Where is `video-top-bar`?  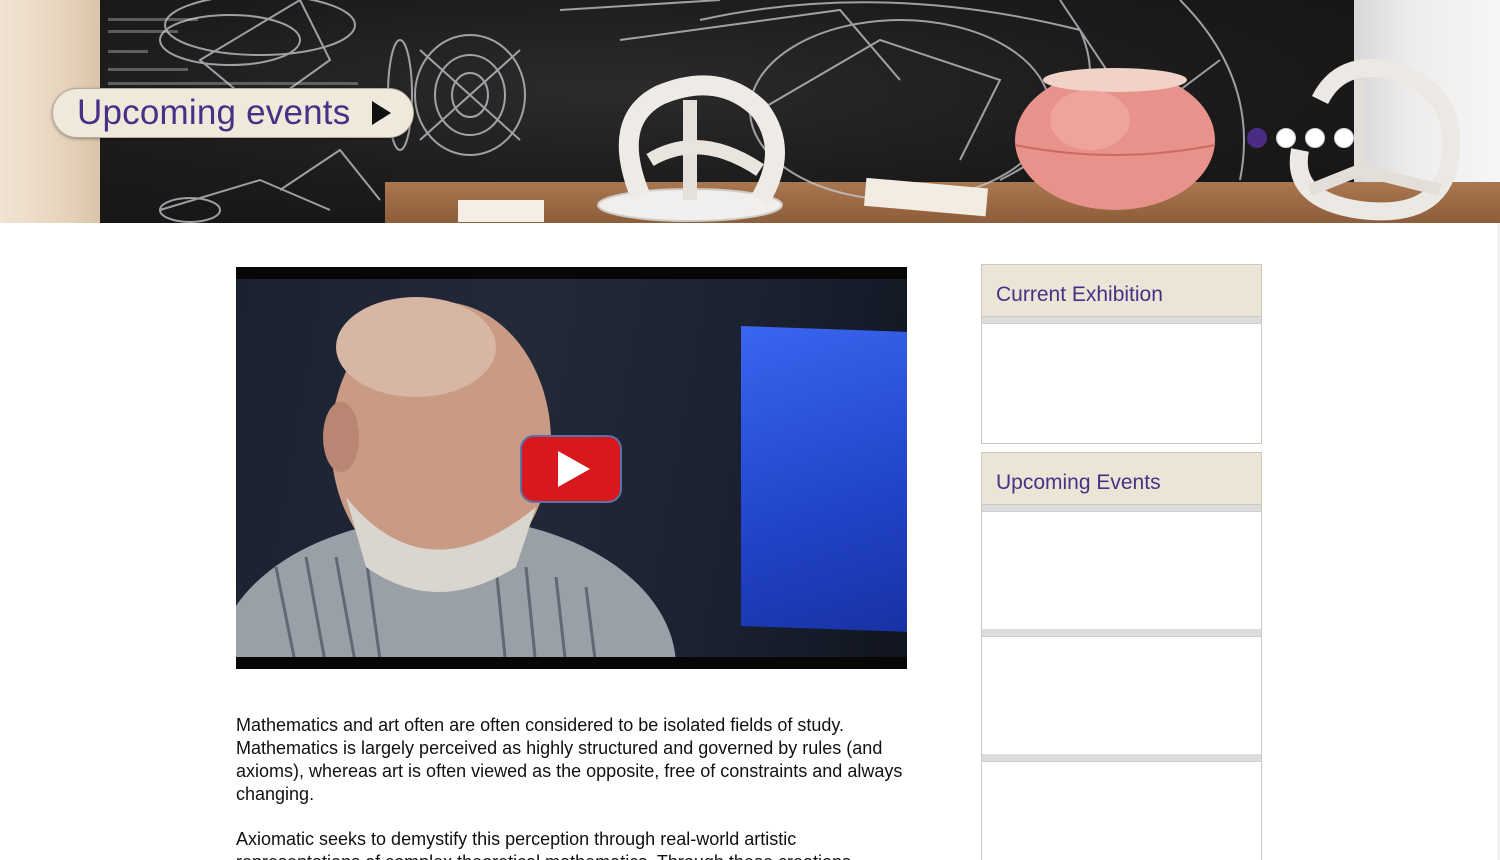 video-top-bar is located at coordinates (571, 273).